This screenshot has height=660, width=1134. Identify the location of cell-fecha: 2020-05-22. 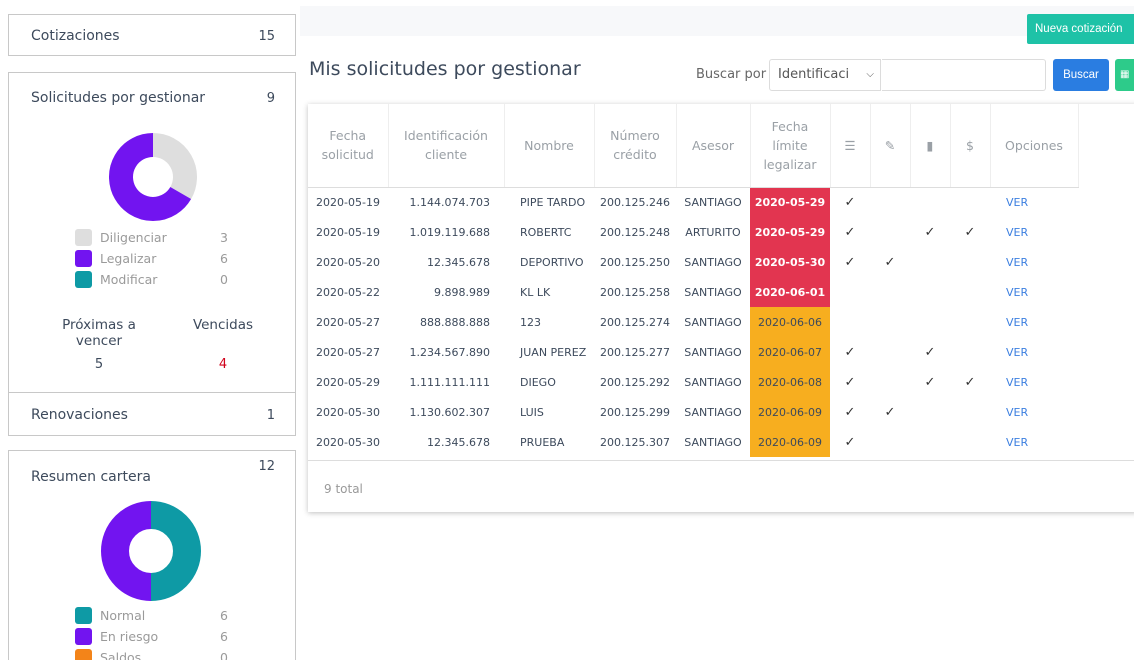
(348, 292).